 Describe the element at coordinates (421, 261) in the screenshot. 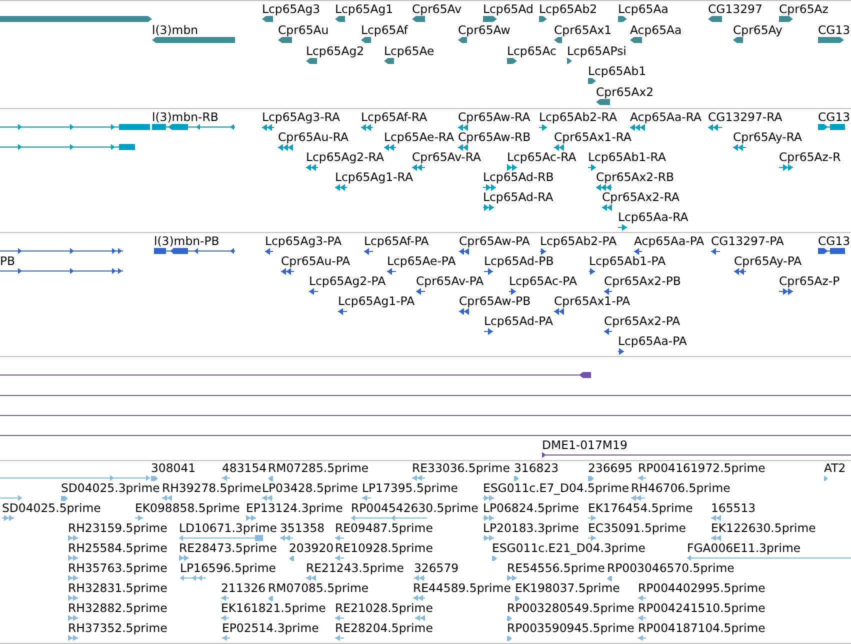

I see `transcript-label: Lcp65Ae-PA` at that location.